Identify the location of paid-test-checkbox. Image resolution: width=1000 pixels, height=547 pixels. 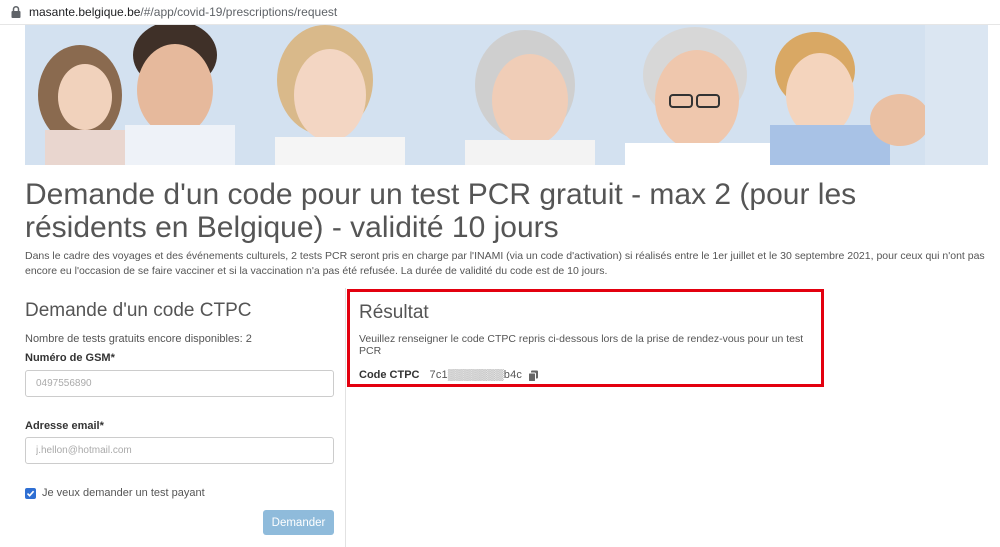
(30, 493).